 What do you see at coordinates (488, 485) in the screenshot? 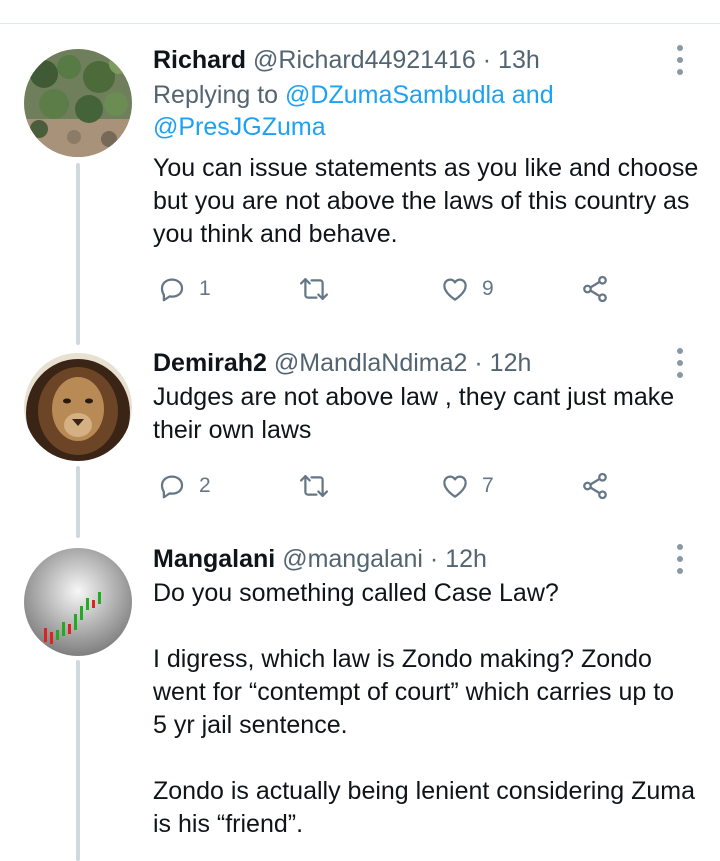
I see `like-count: 7` at bounding box center [488, 485].